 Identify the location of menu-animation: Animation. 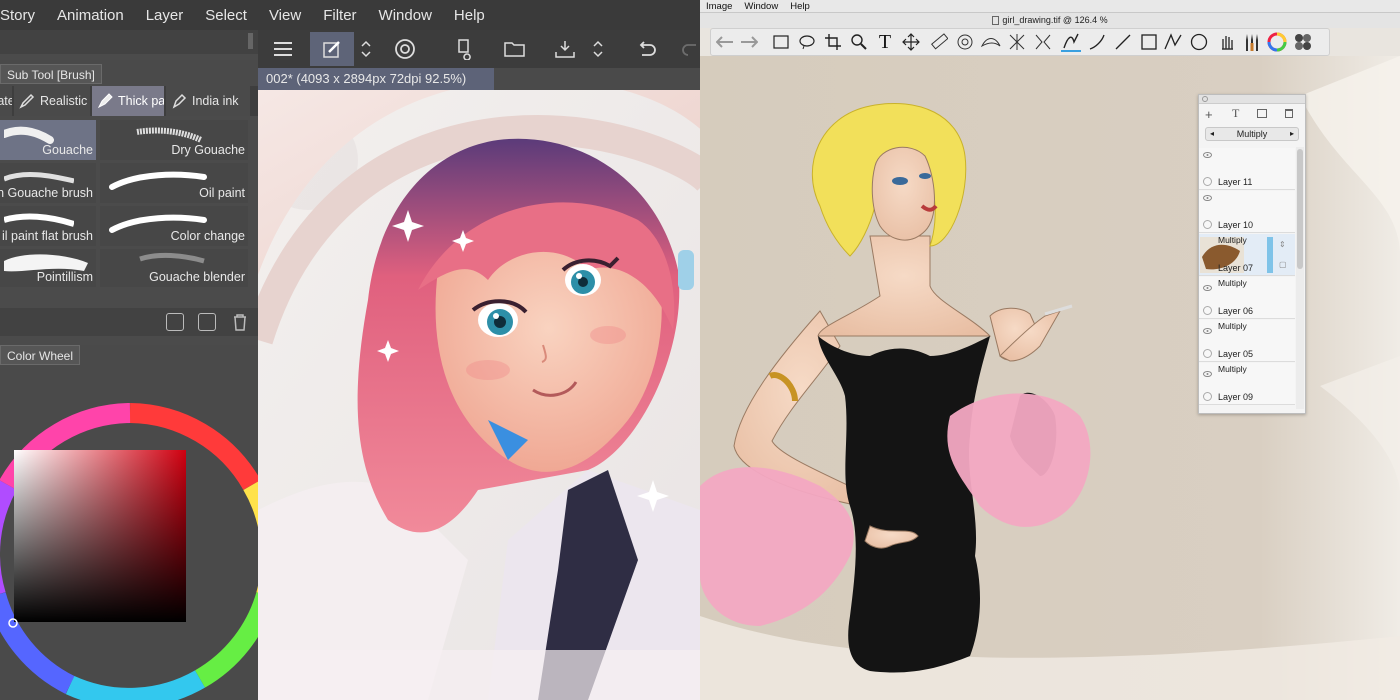
(90, 15).